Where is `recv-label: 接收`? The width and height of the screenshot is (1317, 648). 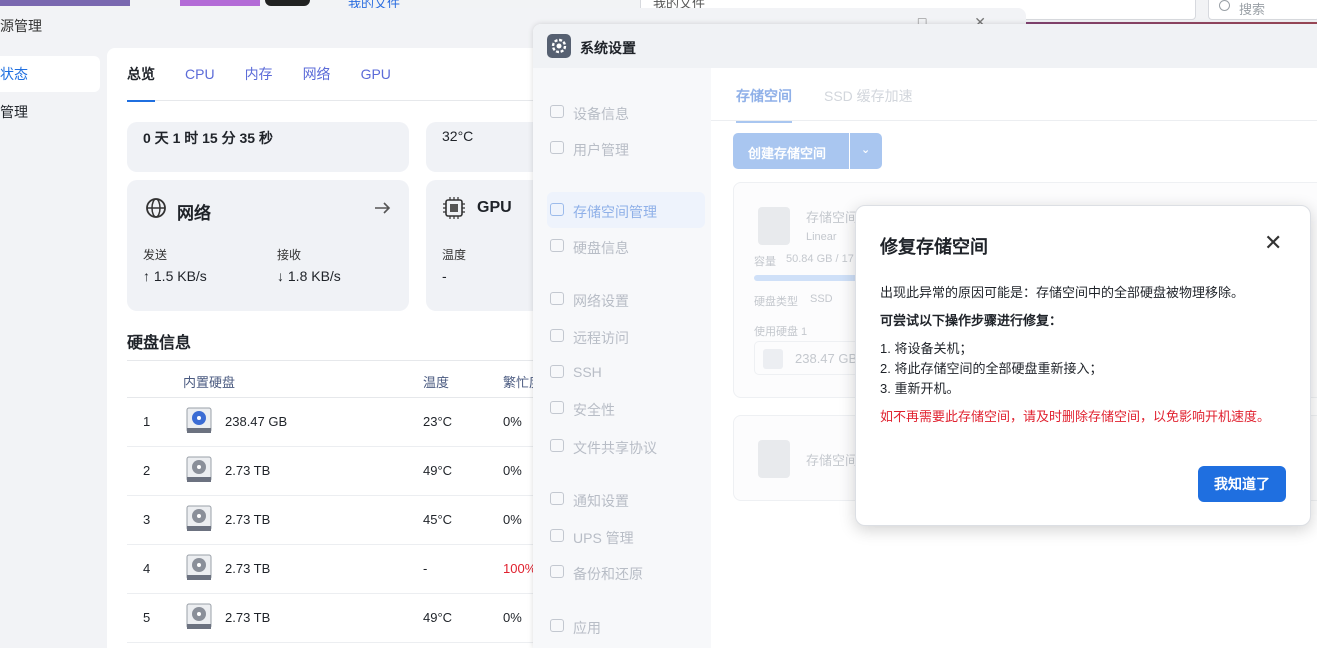
recv-label: 接收 is located at coordinates (289, 255).